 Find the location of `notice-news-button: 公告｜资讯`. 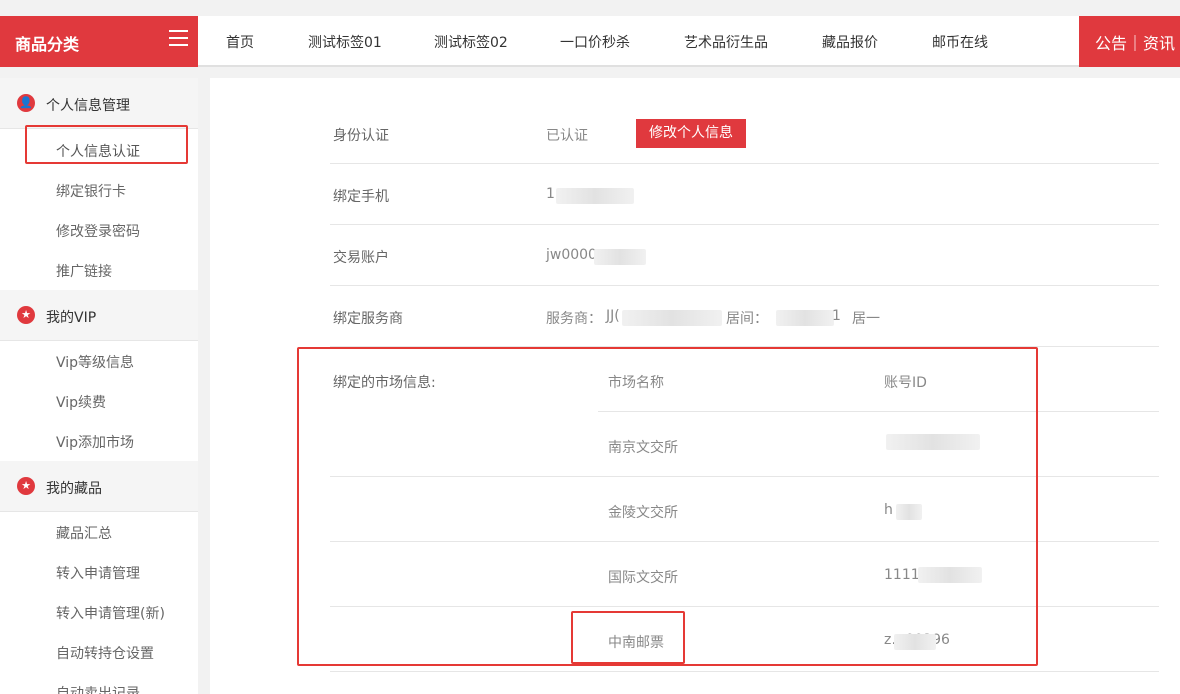

notice-news-button: 公告｜资讯 is located at coordinates (1129, 41).